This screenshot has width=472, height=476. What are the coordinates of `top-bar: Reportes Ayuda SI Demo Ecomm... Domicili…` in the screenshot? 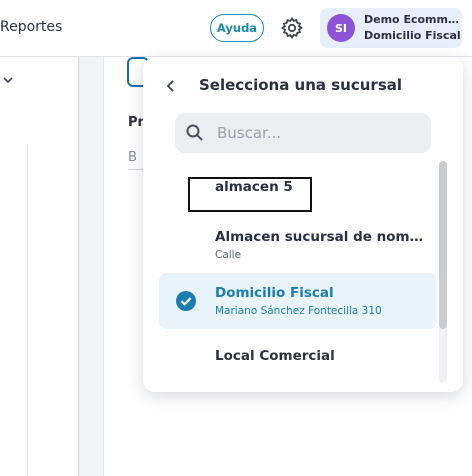 It's located at (236, 28).